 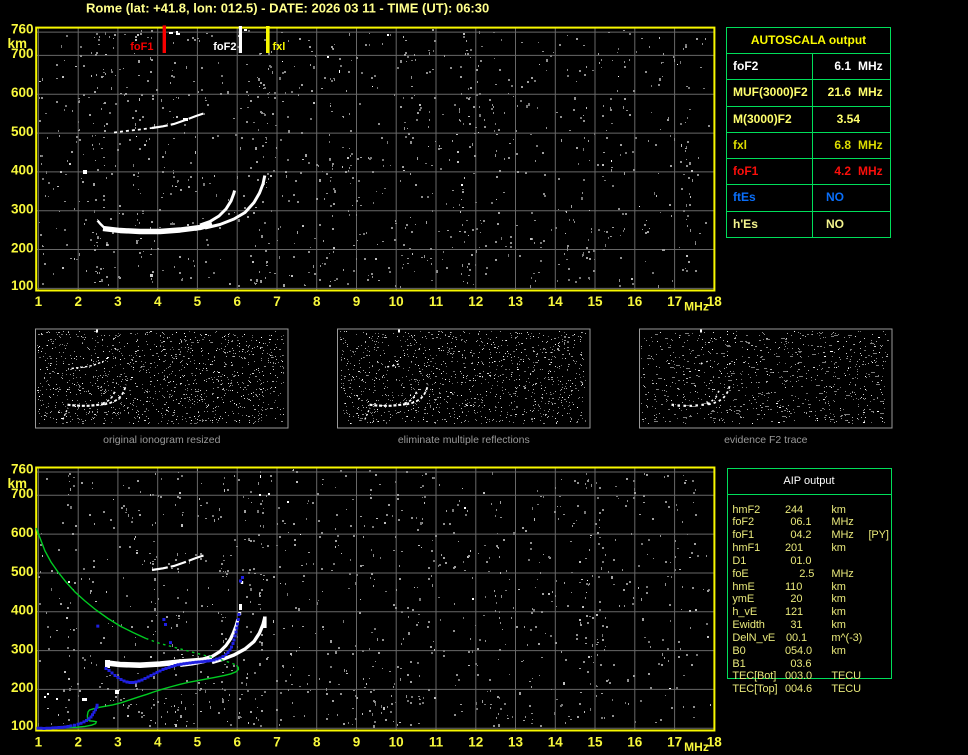 What do you see at coordinates (224, 47) in the screenshot?
I see `svg-text: foF2` at bounding box center [224, 47].